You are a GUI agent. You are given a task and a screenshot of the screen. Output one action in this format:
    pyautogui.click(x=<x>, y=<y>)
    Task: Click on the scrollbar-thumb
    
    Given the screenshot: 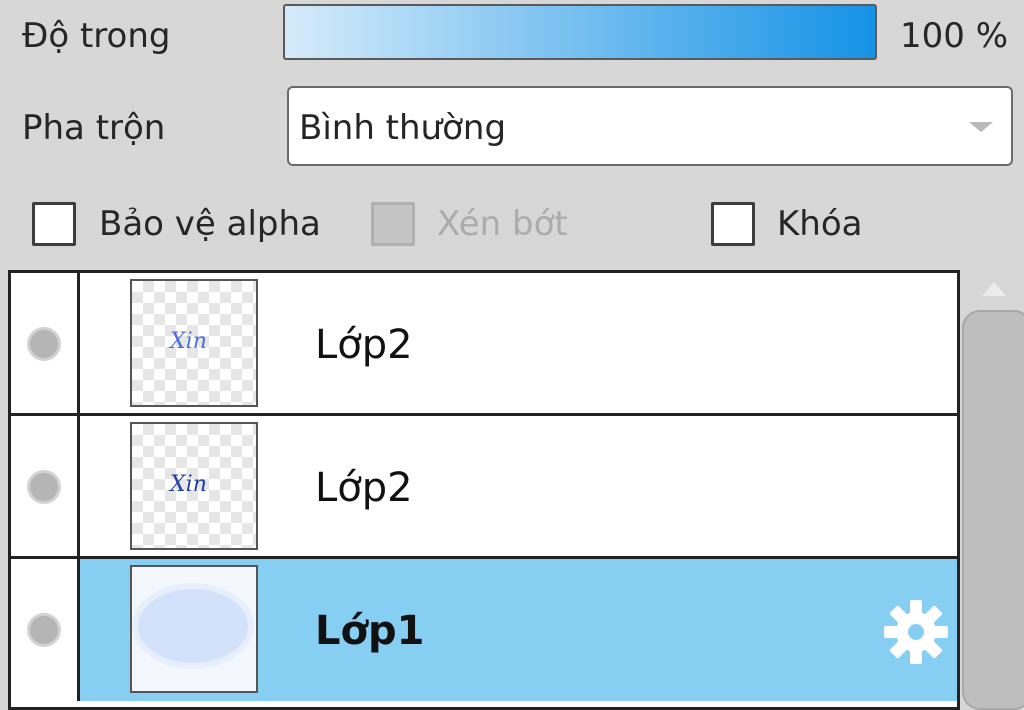 What is the action you would take?
    pyautogui.click(x=993, y=510)
    